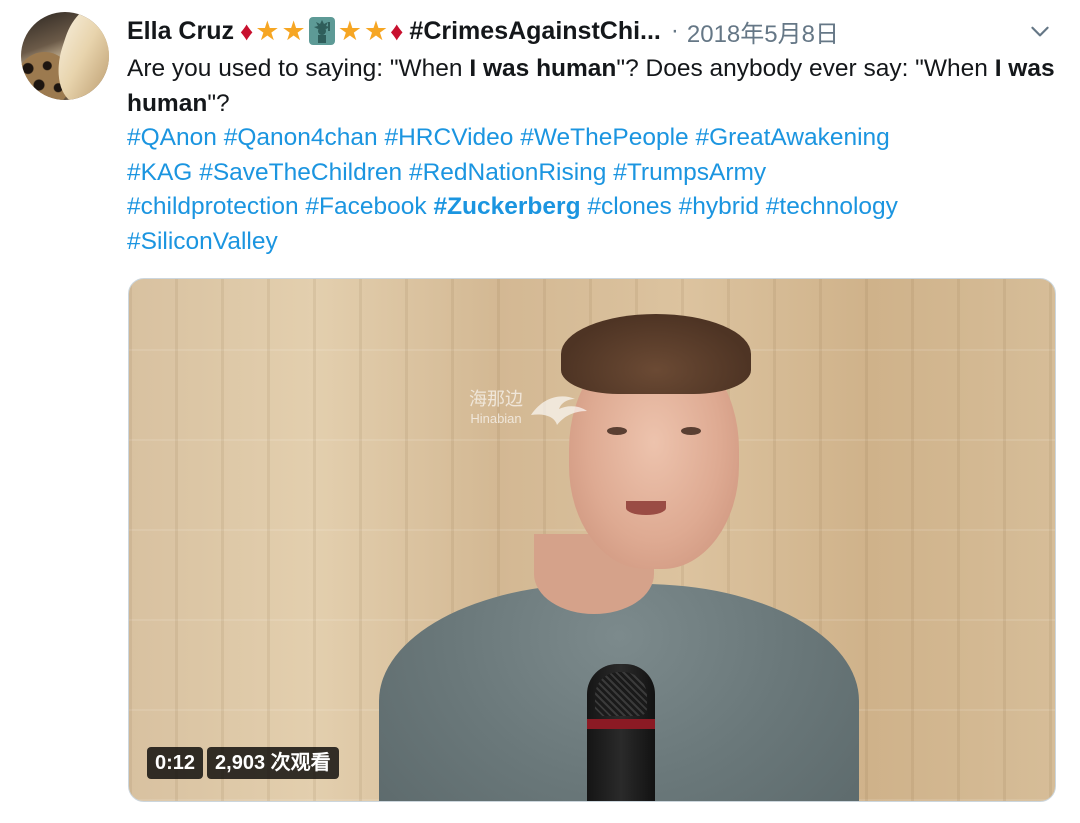 The image size is (1080, 823). What do you see at coordinates (832, 206) in the screenshot?
I see `hashtag-link: #technology` at bounding box center [832, 206].